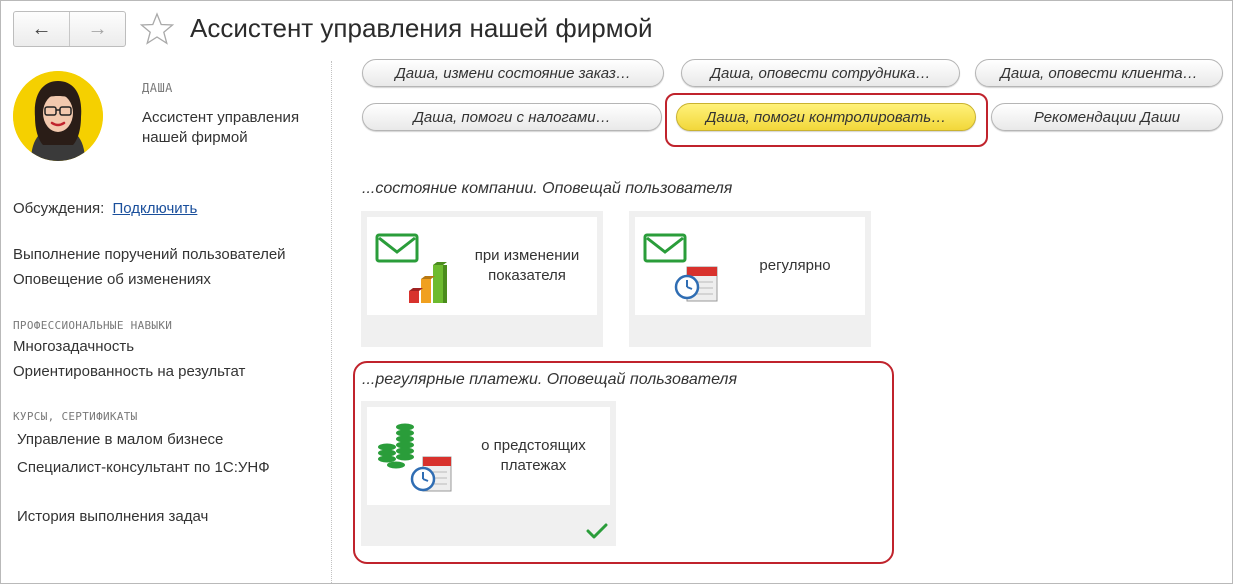  I want to click on navigation-buttons: ← →, so click(69, 29).